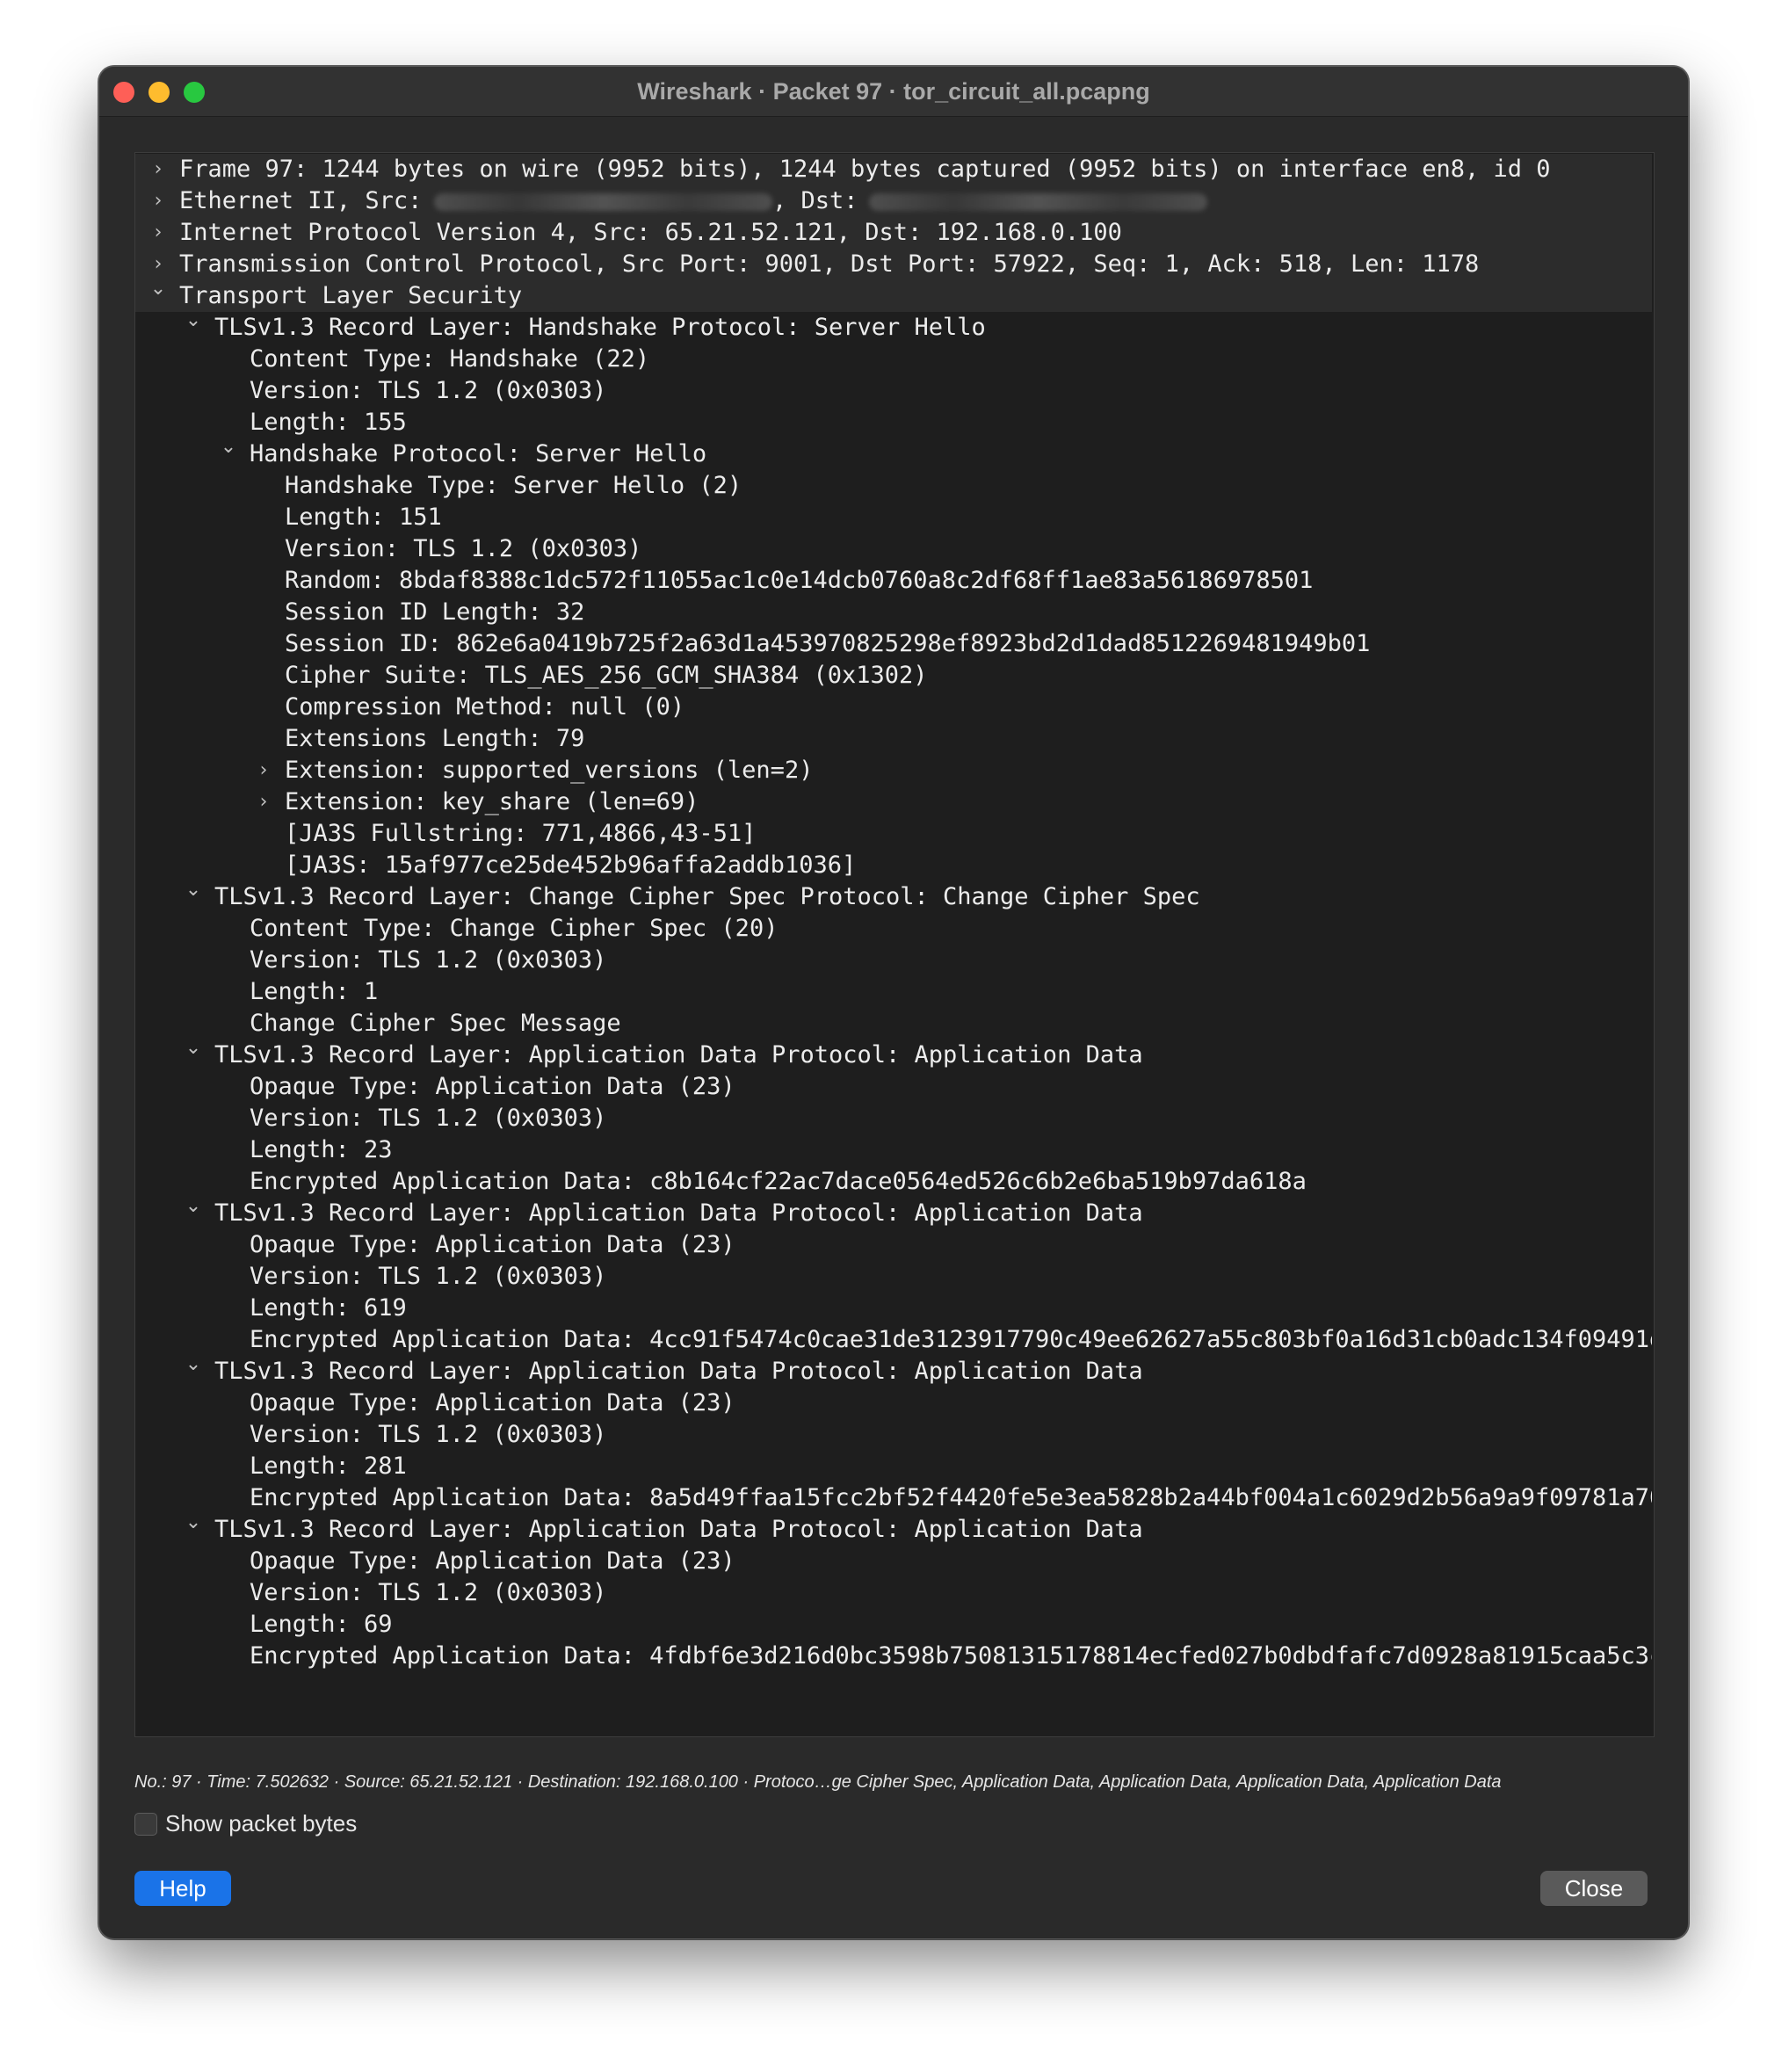  I want to click on redacted-src-mac, so click(603, 201).